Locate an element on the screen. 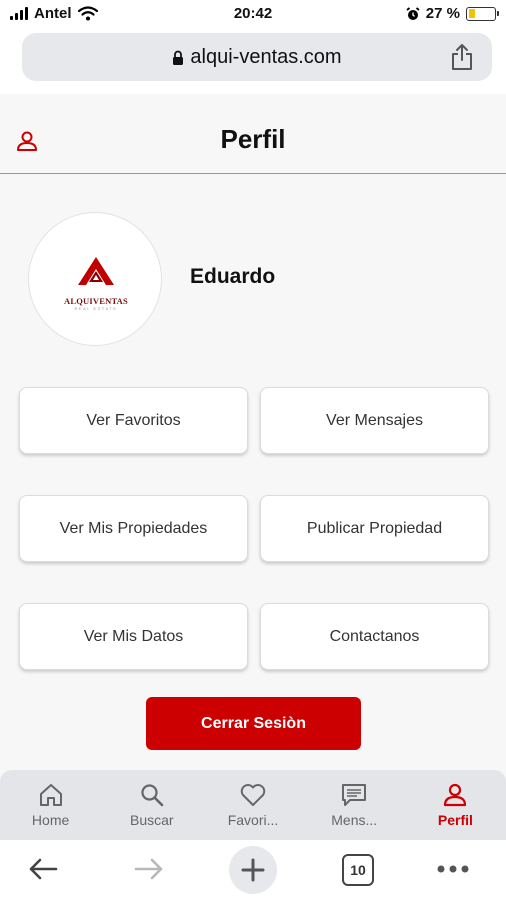  tab-label: Home is located at coordinates (50, 820).